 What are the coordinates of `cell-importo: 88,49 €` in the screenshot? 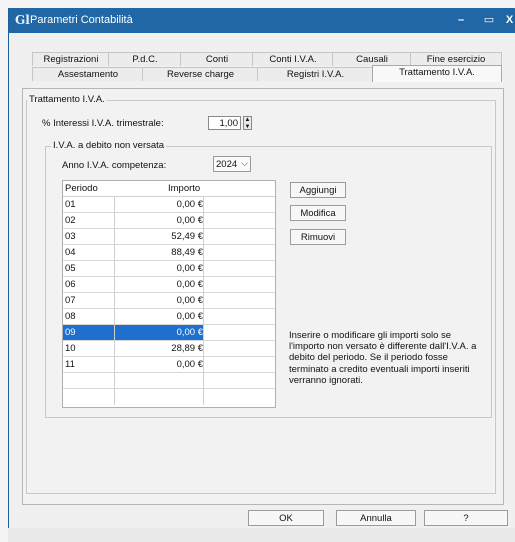 It's located at (187, 252).